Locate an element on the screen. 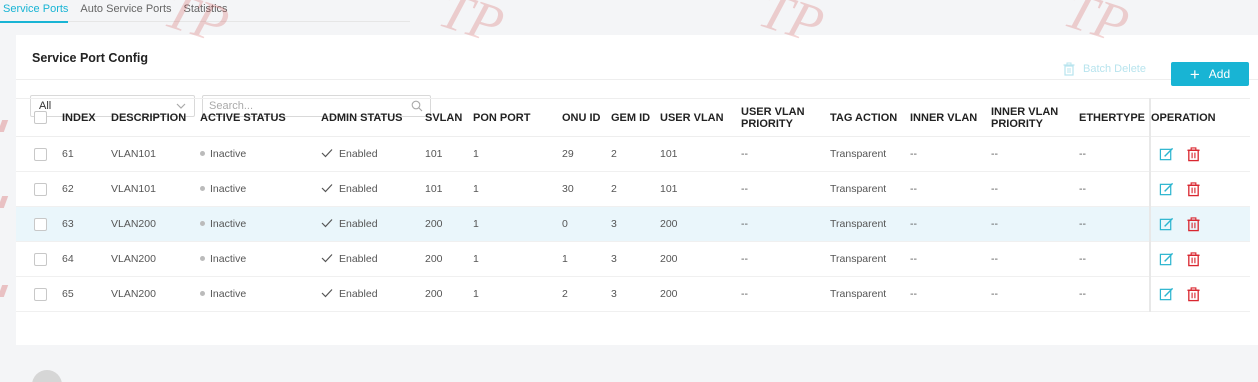 The width and height of the screenshot is (1258, 382). column-header: USER VLAN PRIORITY is located at coordinates (785, 117).